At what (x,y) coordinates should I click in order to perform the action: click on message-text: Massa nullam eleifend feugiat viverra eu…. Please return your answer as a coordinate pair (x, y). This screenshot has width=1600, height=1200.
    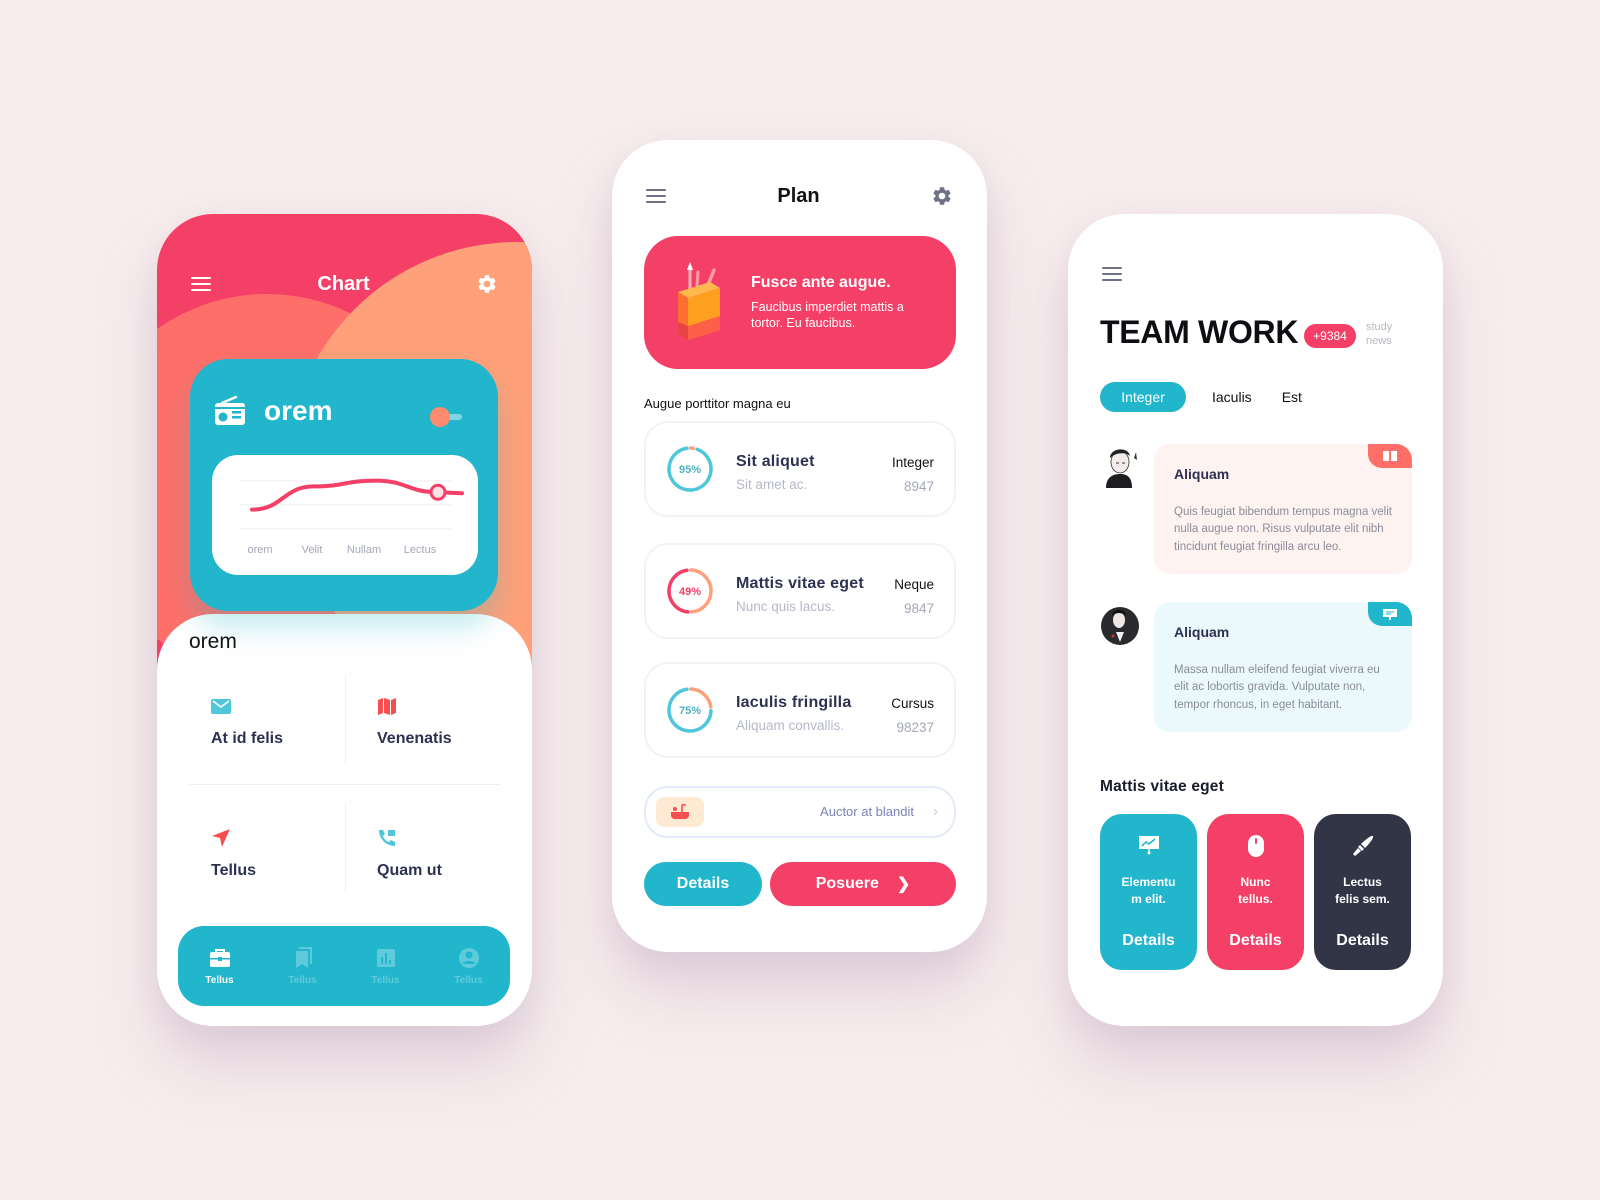
    Looking at the image, I should click on (1277, 687).